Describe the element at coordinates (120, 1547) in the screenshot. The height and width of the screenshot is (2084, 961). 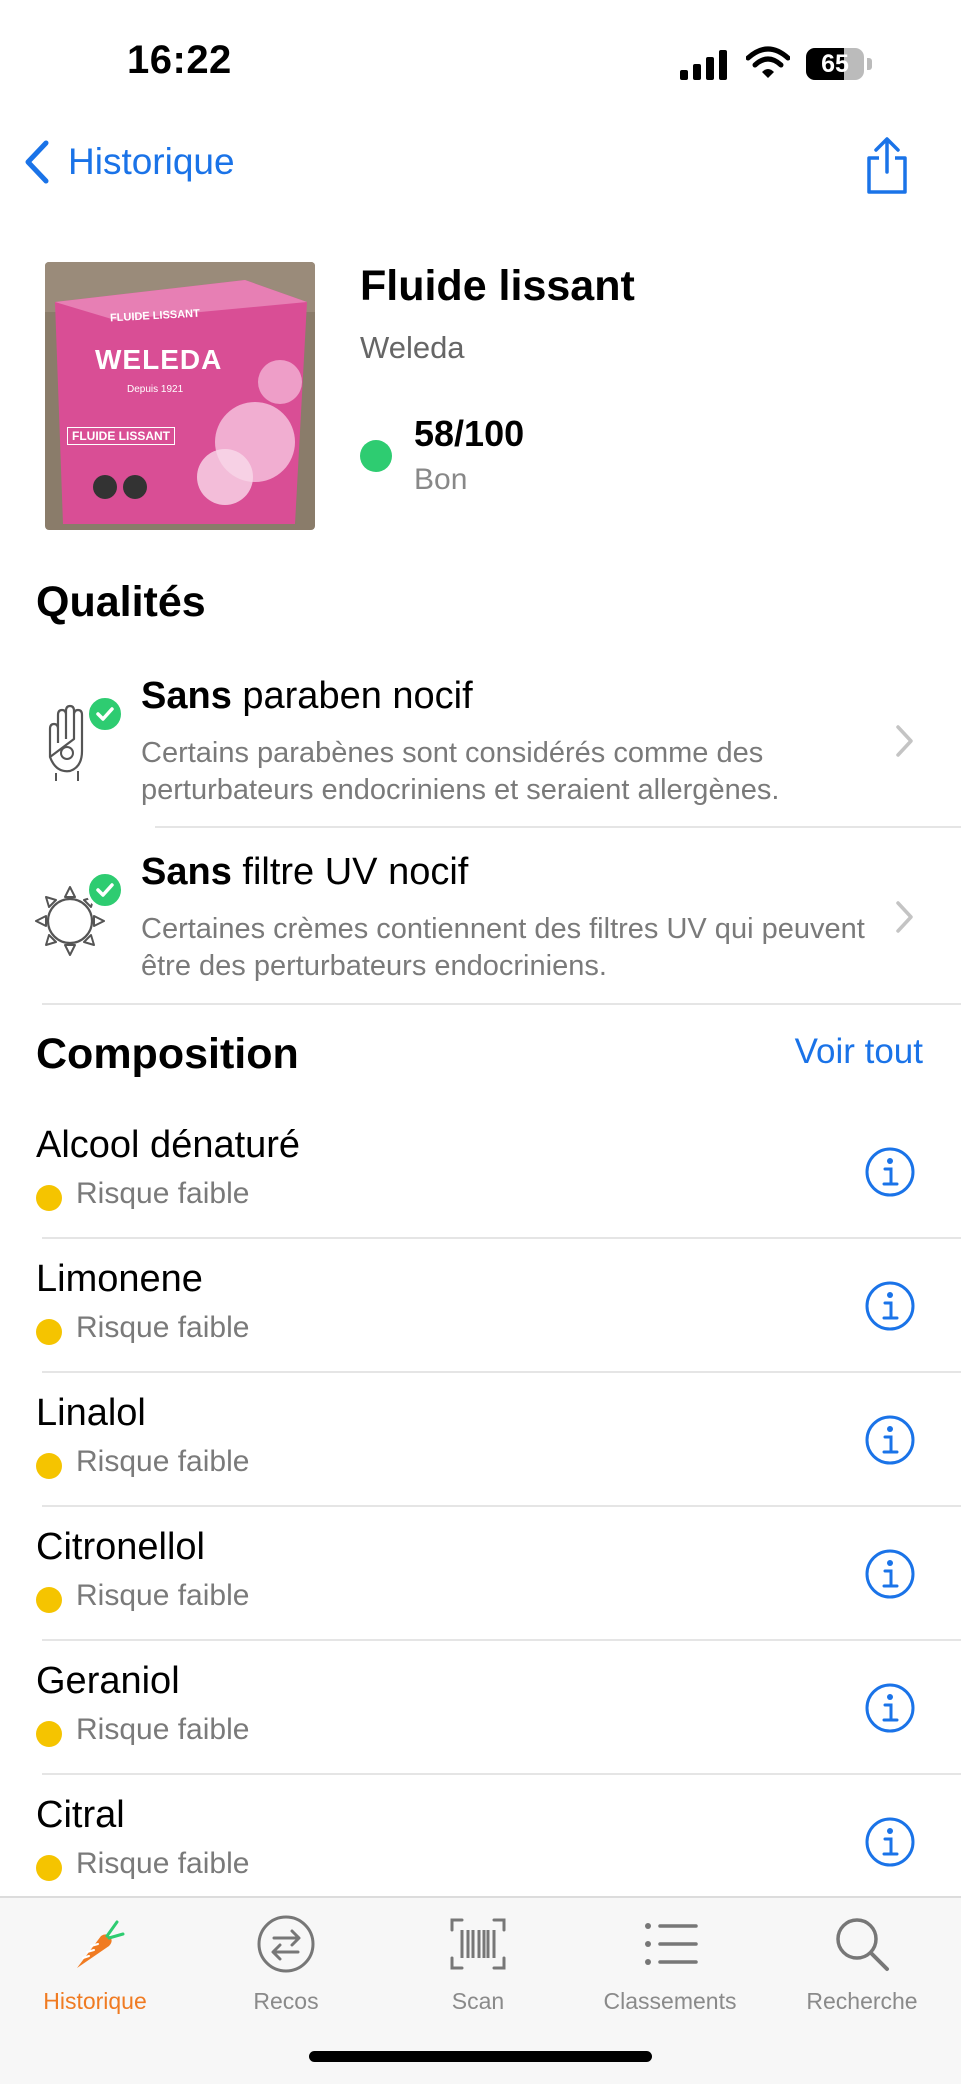
I see `ingredient-name: Citronellol` at that location.